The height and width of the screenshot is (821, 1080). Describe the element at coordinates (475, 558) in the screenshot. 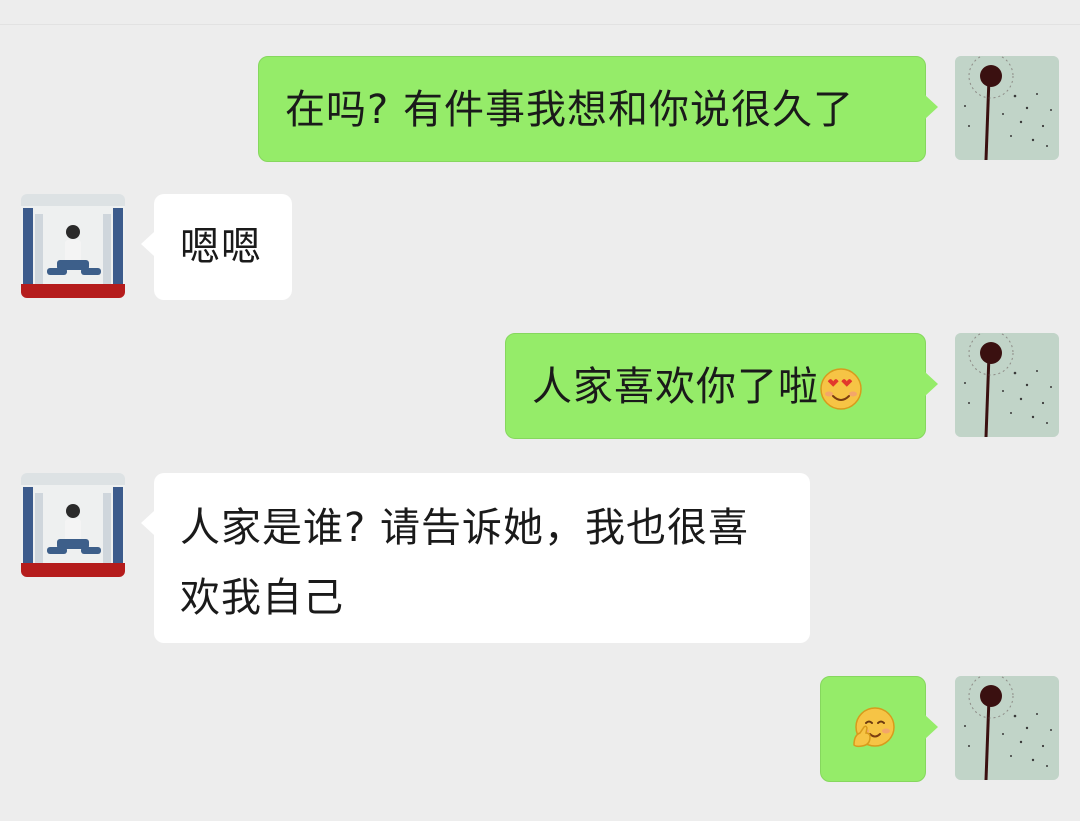

I see `message-bubble: 人家是谁? 请告诉她，我也很喜 欢我自己` at that location.